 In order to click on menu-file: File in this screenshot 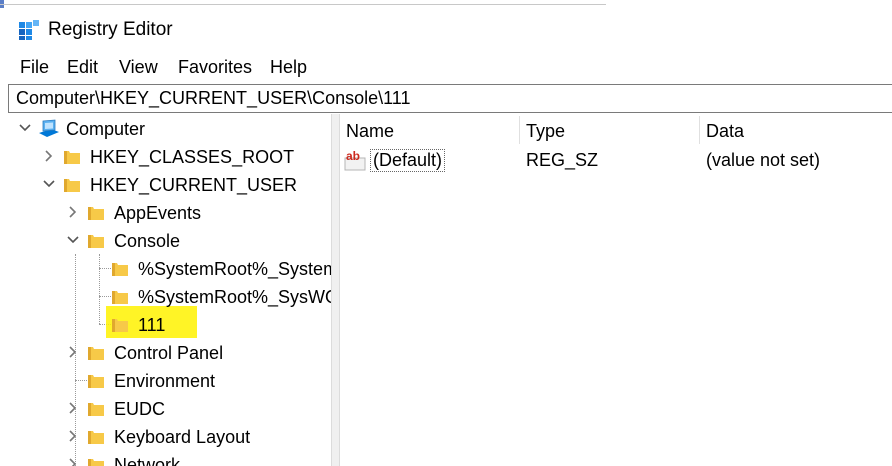, I will do `click(34, 67)`.